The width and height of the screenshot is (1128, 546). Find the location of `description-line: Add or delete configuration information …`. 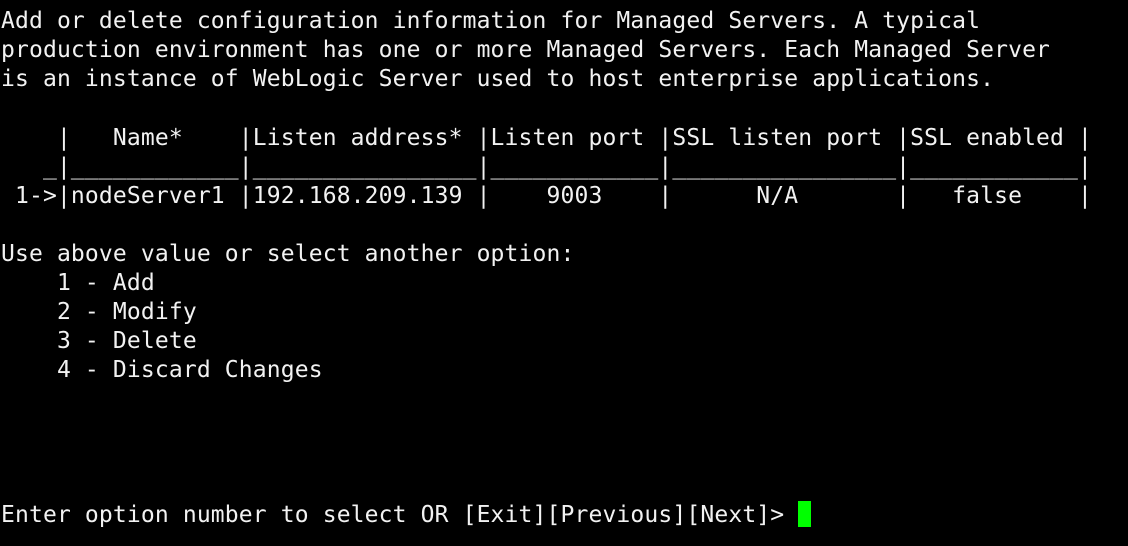

description-line: Add or delete configuration information … is located at coordinates (491, 21).